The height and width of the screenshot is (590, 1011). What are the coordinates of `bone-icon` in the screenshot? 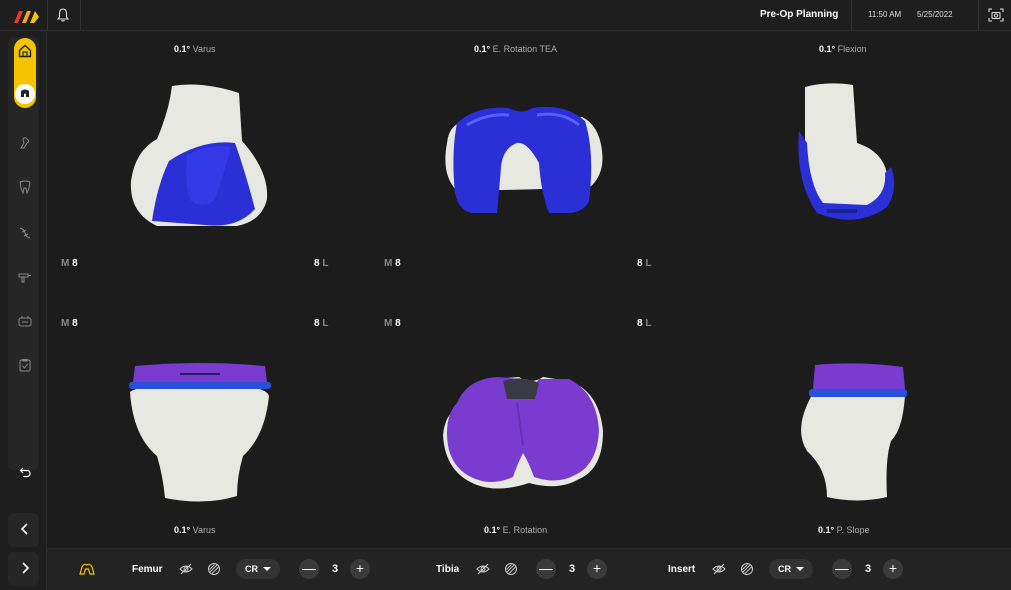 It's located at (25, 143).